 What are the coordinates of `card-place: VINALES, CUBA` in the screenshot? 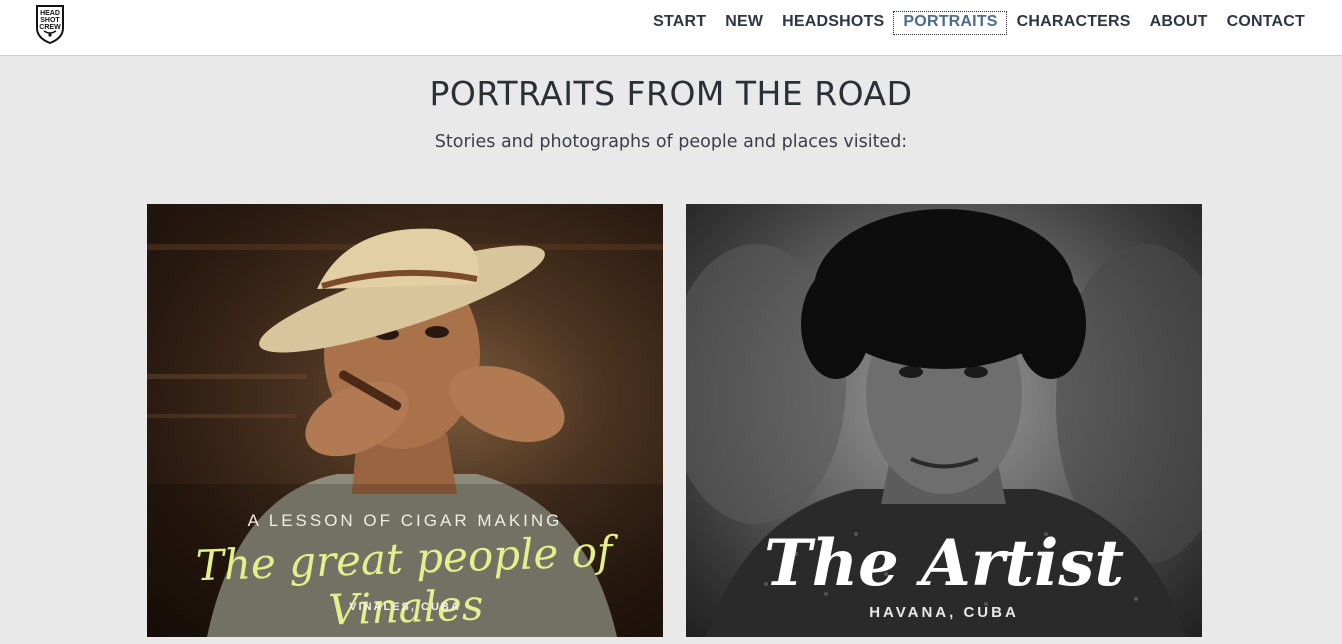 It's located at (405, 607).